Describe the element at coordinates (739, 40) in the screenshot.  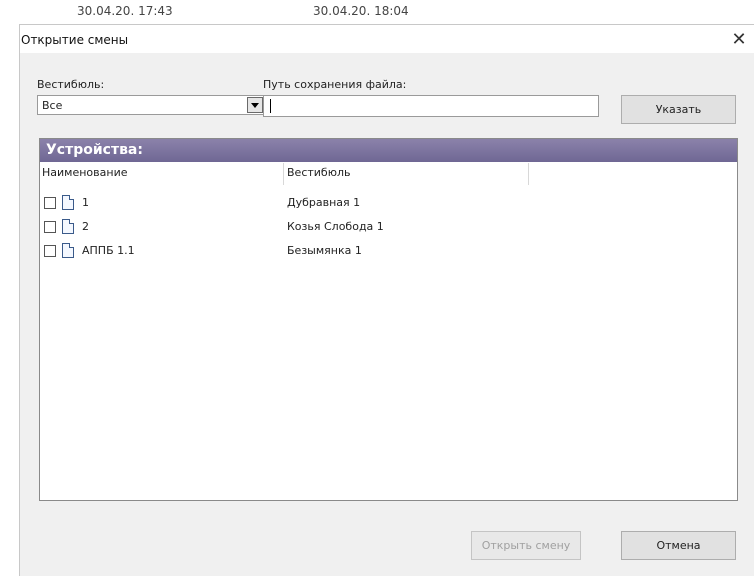
I see `close-icon: ✕` at that location.